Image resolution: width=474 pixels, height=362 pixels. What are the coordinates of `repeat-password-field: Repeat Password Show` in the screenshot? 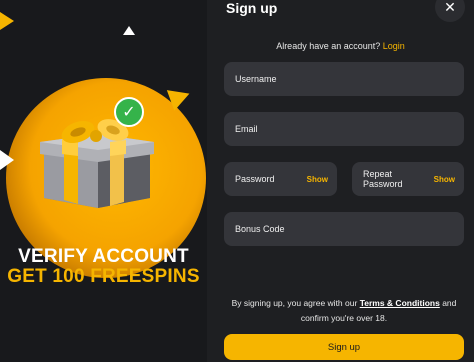 It's located at (408, 179).